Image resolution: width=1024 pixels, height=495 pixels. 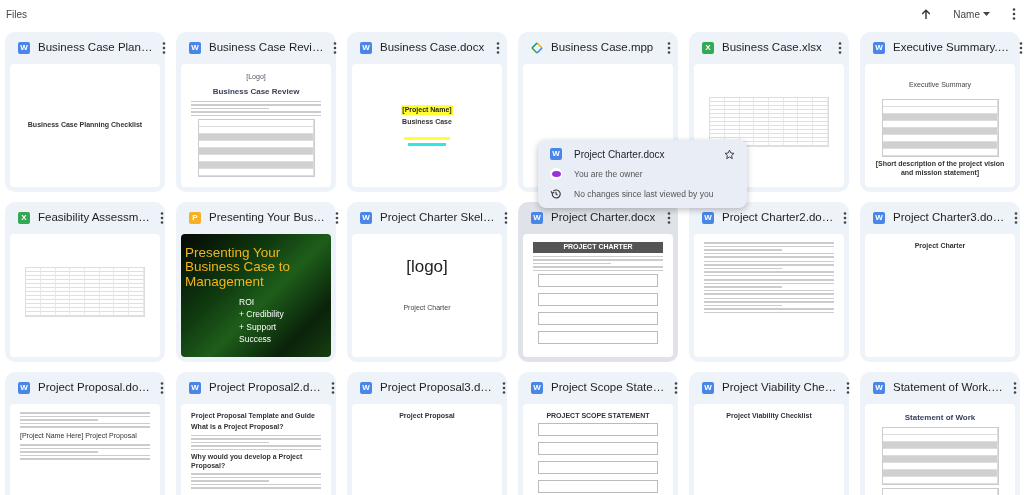 I want to click on file-type-icon: P, so click(x=195, y=218).